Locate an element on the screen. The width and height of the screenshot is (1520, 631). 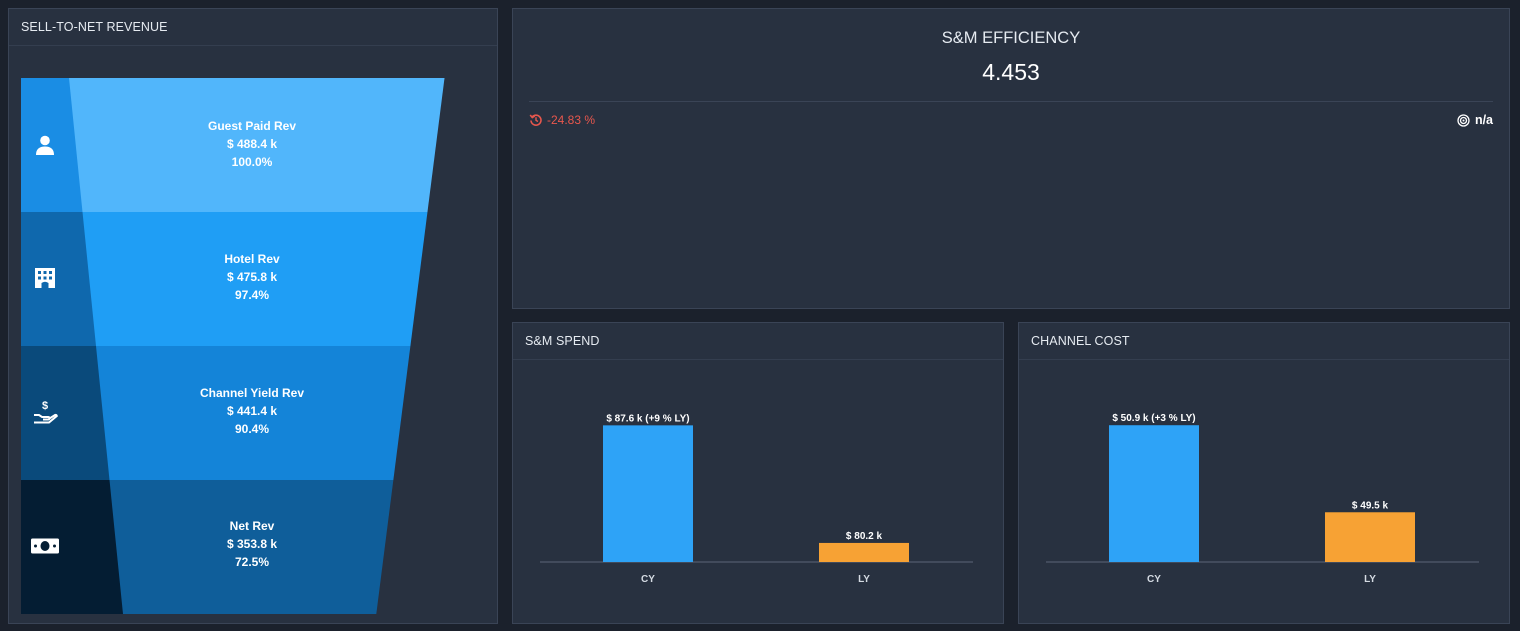
target-icon is located at coordinates (1463, 120).